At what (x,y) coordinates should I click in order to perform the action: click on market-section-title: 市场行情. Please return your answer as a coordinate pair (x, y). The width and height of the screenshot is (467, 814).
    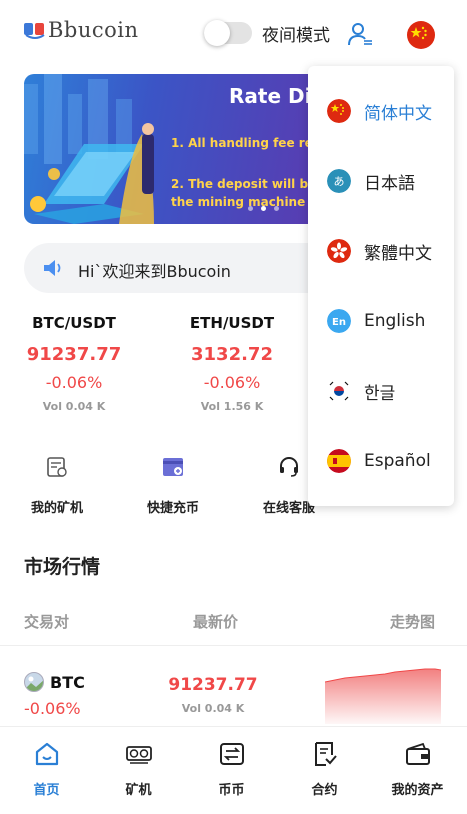
    Looking at the image, I should click on (62, 567).